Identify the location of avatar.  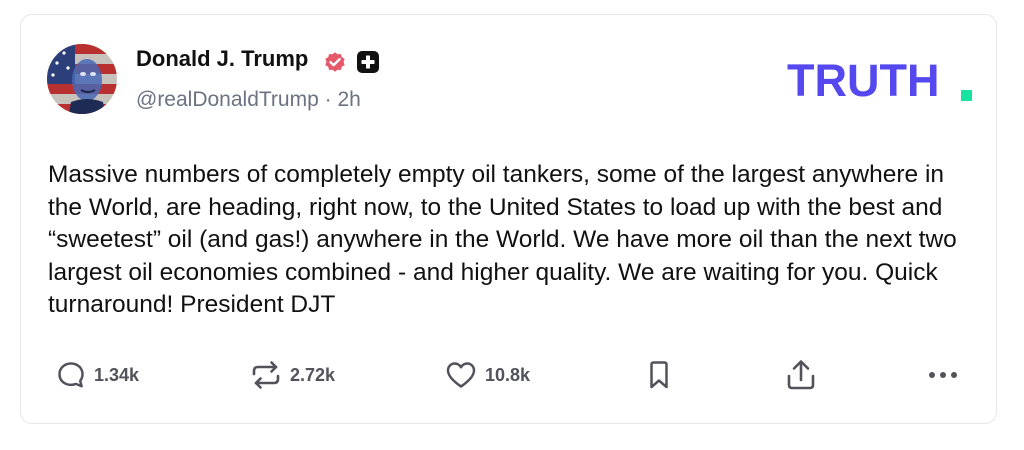
(82, 79).